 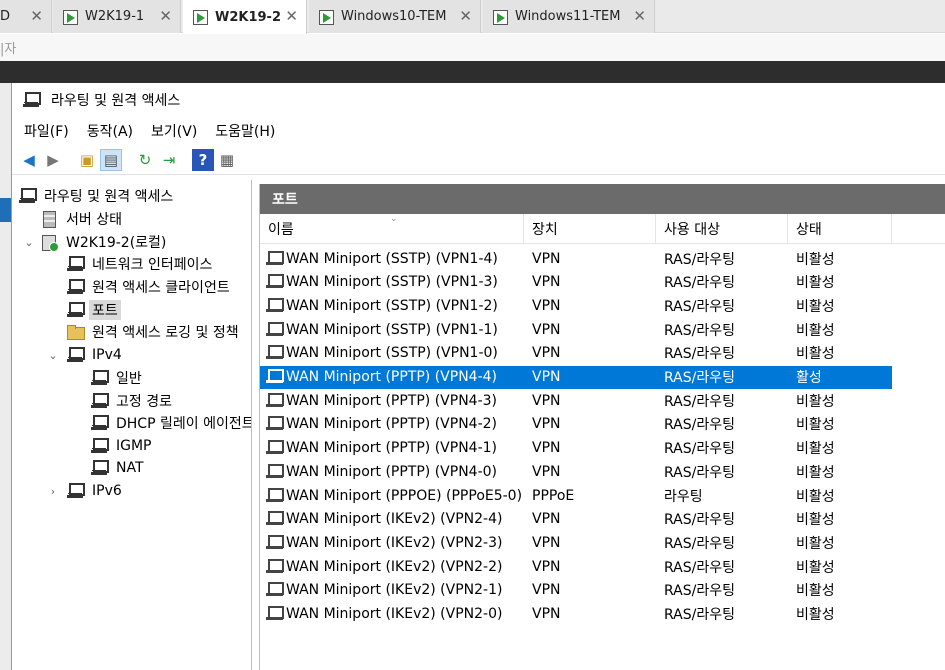 What do you see at coordinates (392, 229) in the screenshot?
I see `column-header-name: 이름` at bounding box center [392, 229].